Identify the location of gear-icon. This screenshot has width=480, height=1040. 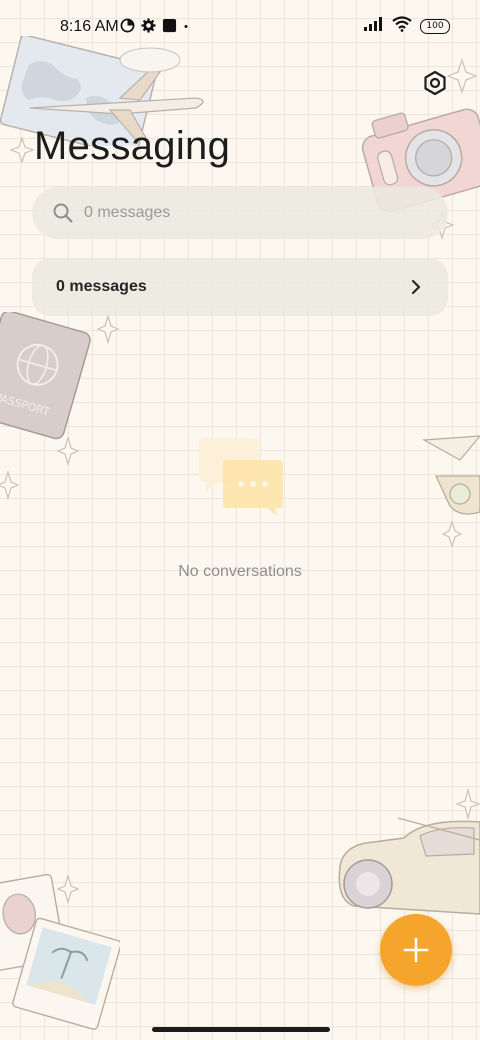
(148, 28).